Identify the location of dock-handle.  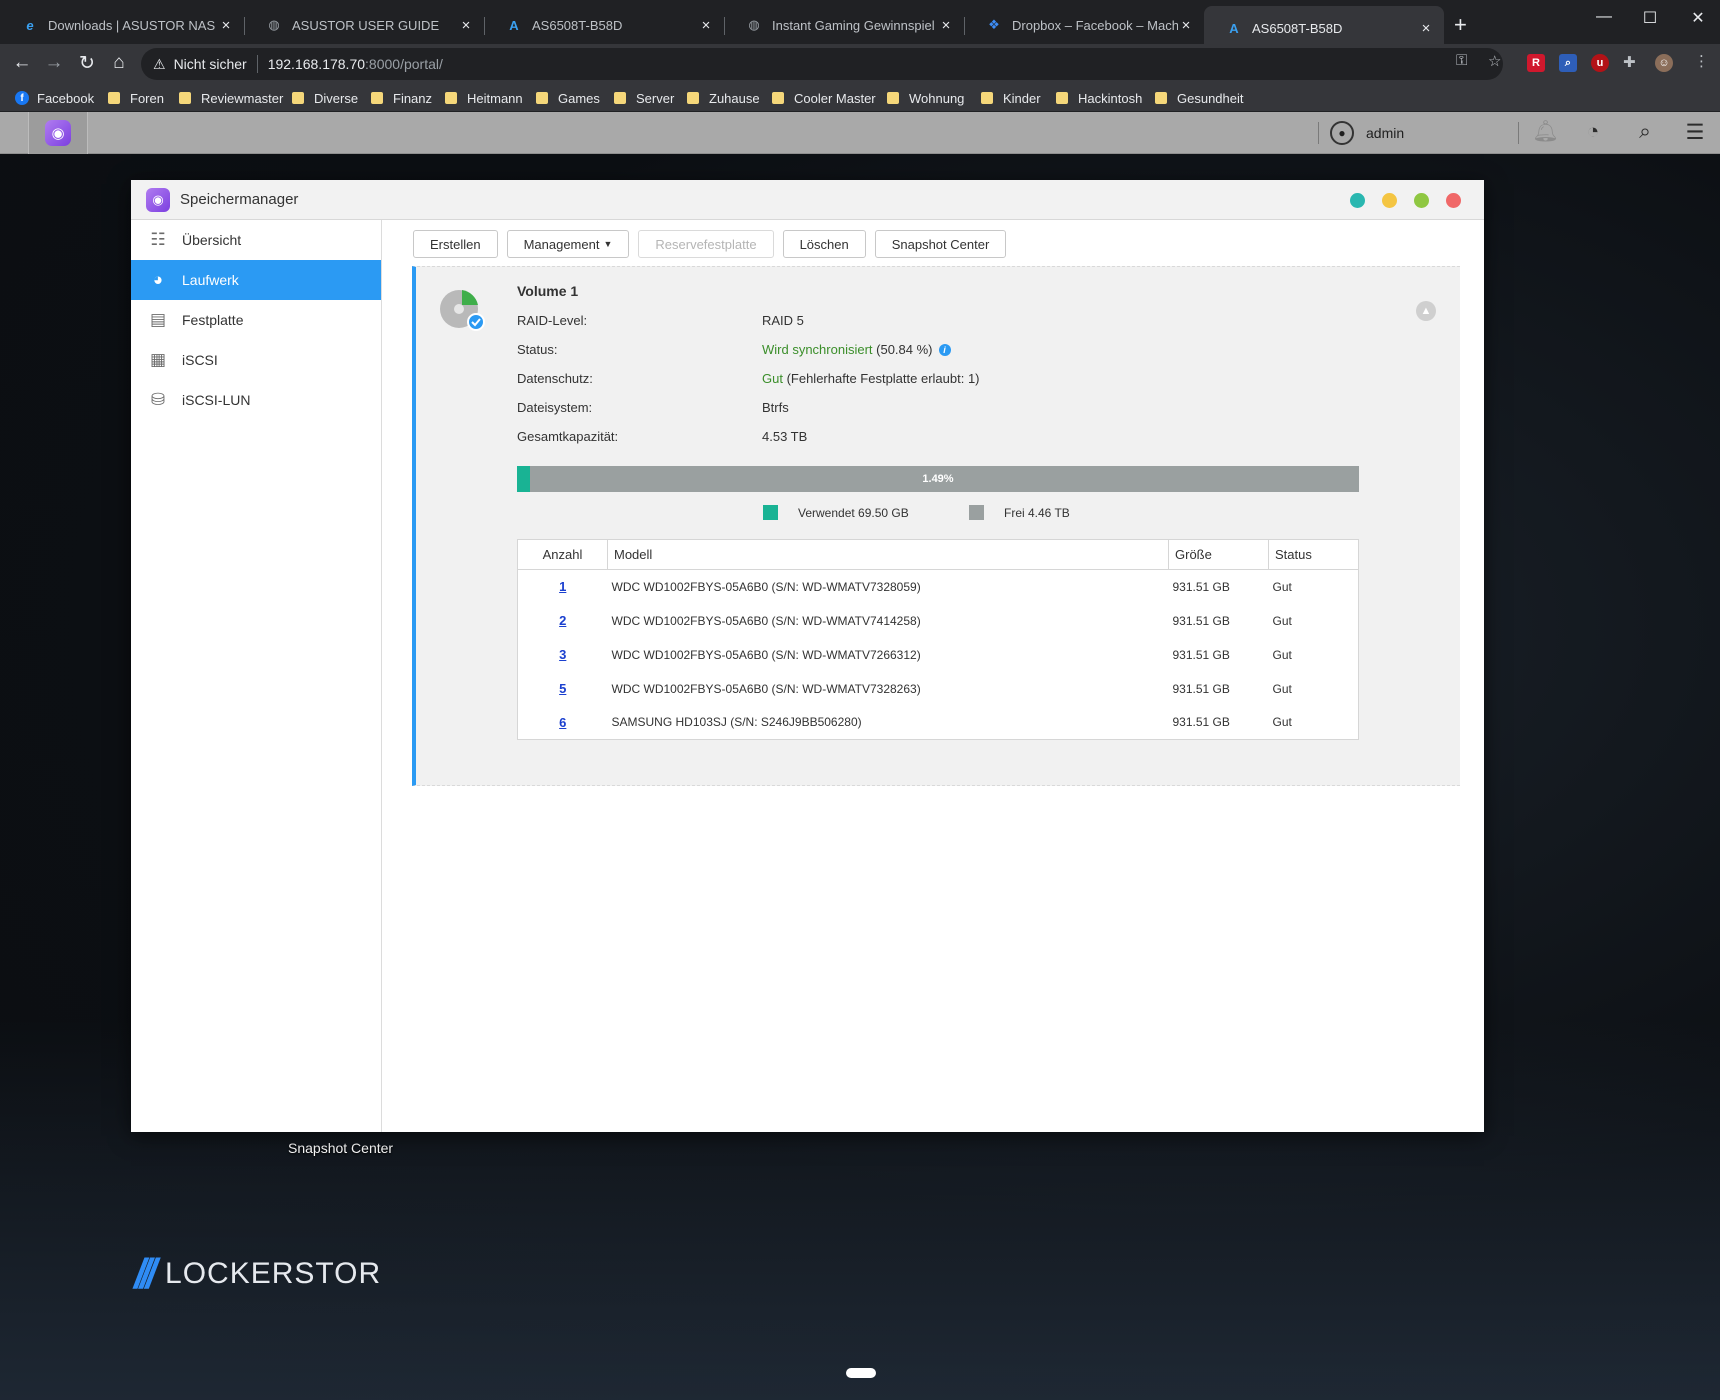
(861, 1373).